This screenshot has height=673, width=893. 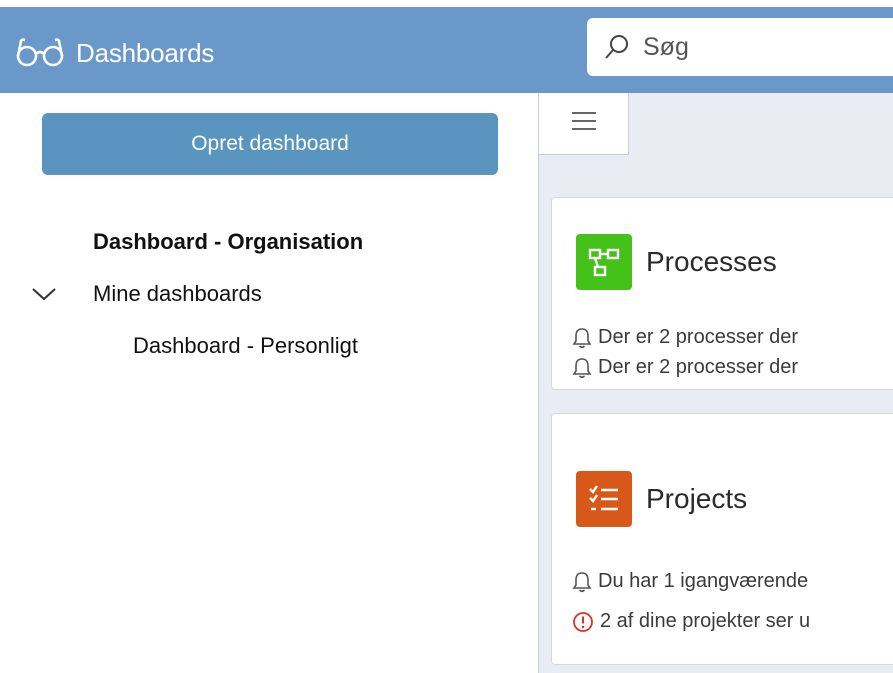 I want to click on menu-toggle-button, so click(x=584, y=124).